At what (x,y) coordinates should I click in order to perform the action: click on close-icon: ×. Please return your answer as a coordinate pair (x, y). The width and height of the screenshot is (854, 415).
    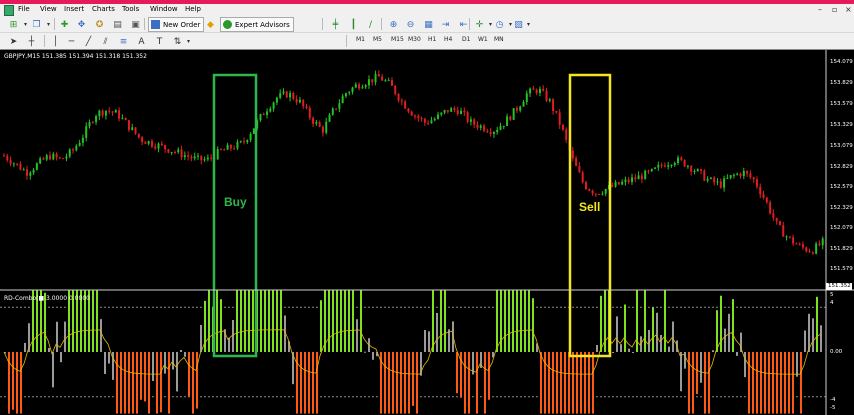
    Looking at the image, I should click on (848, 9).